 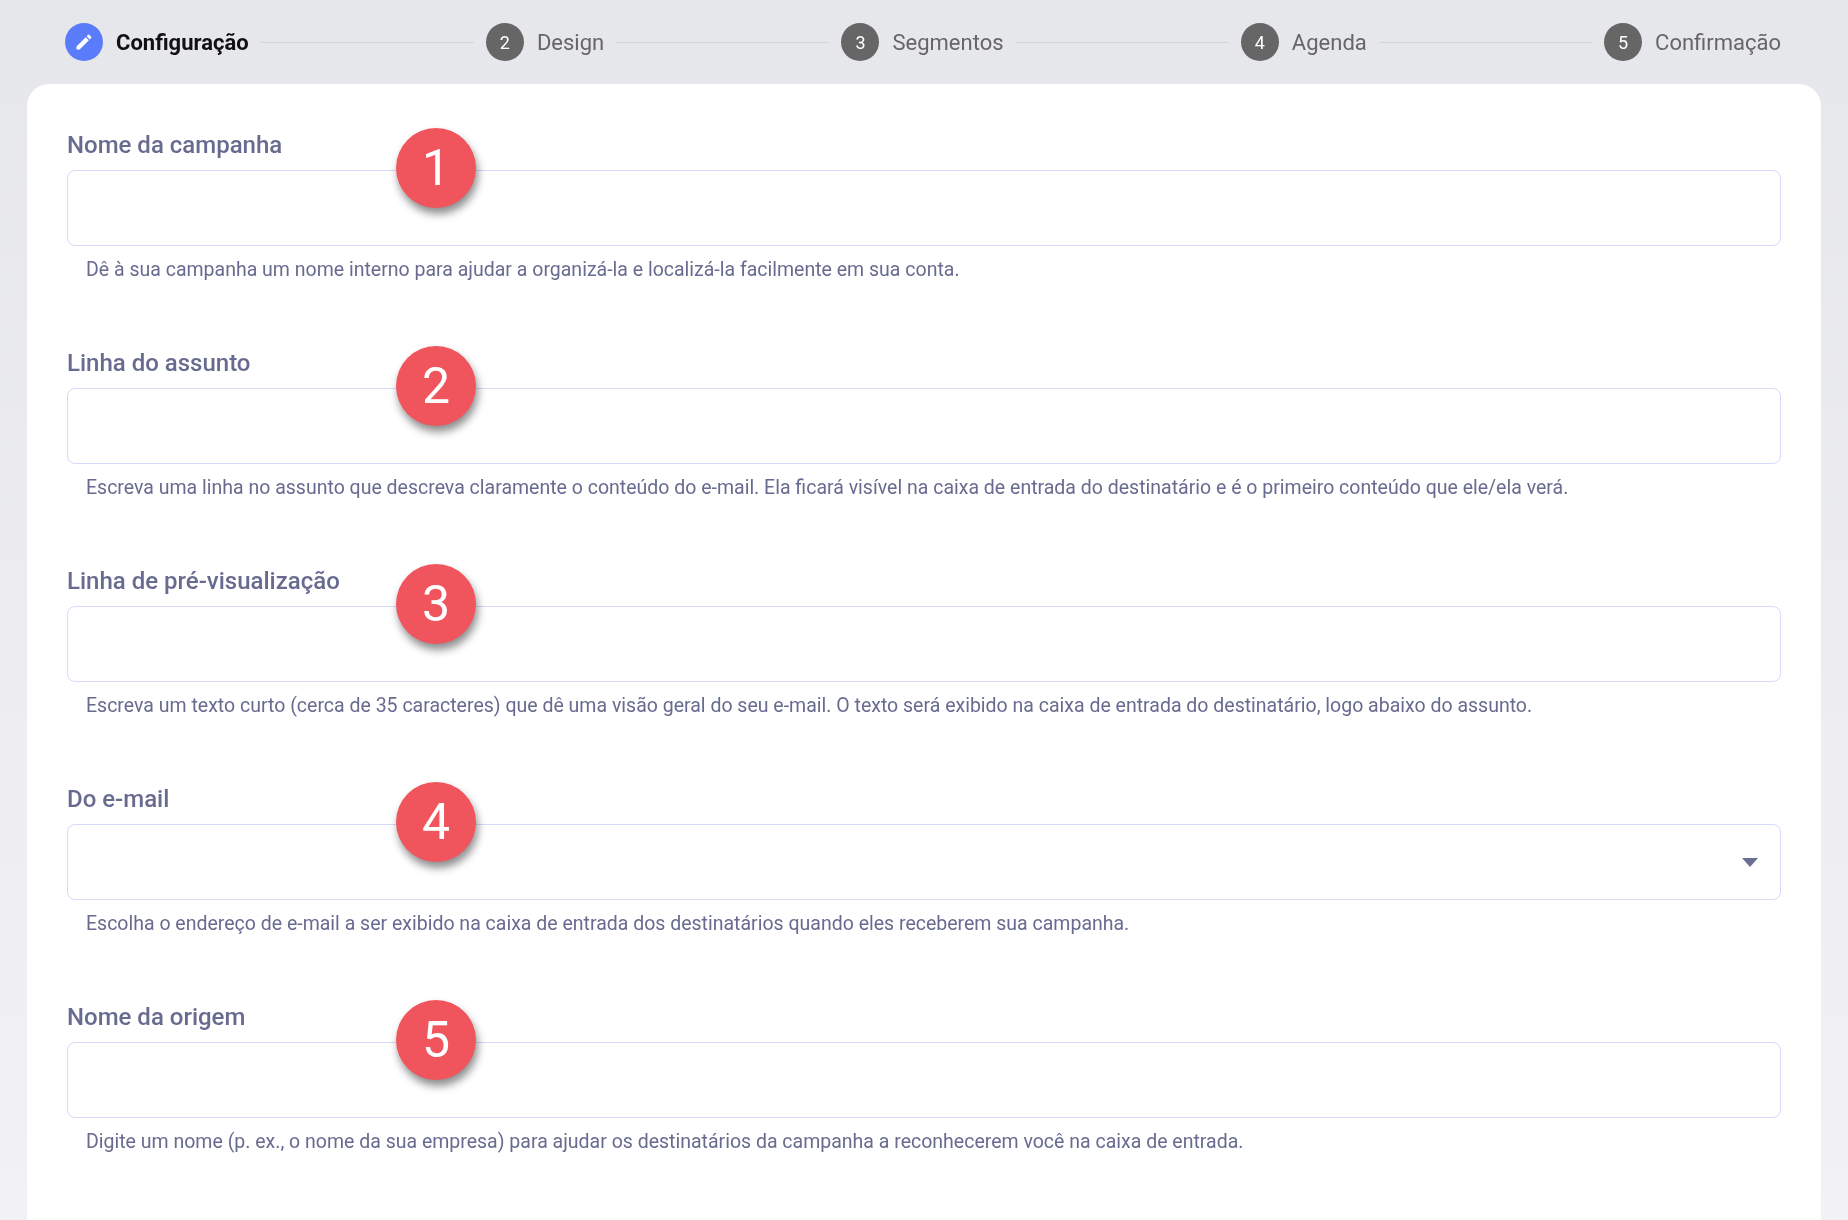 What do you see at coordinates (436, 168) in the screenshot?
I see `numbered-callout: 1` at bounding box center [436, 168].